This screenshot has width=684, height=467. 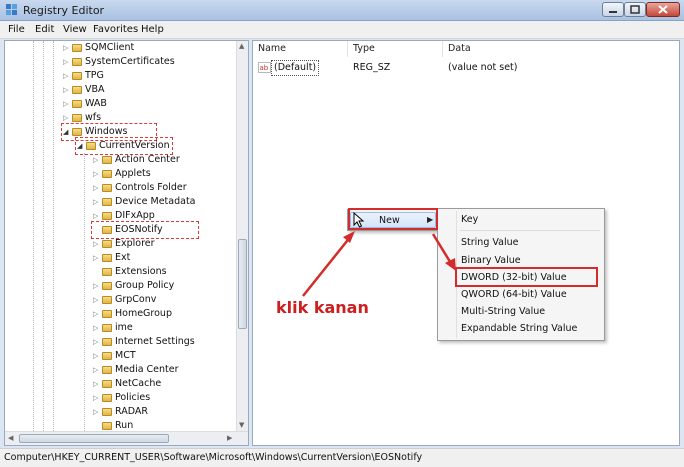 What do you see at coordinates (443, 252) in the screenshot?
I see `arrow-to-dword-icon` at bounding box center [443, 252].